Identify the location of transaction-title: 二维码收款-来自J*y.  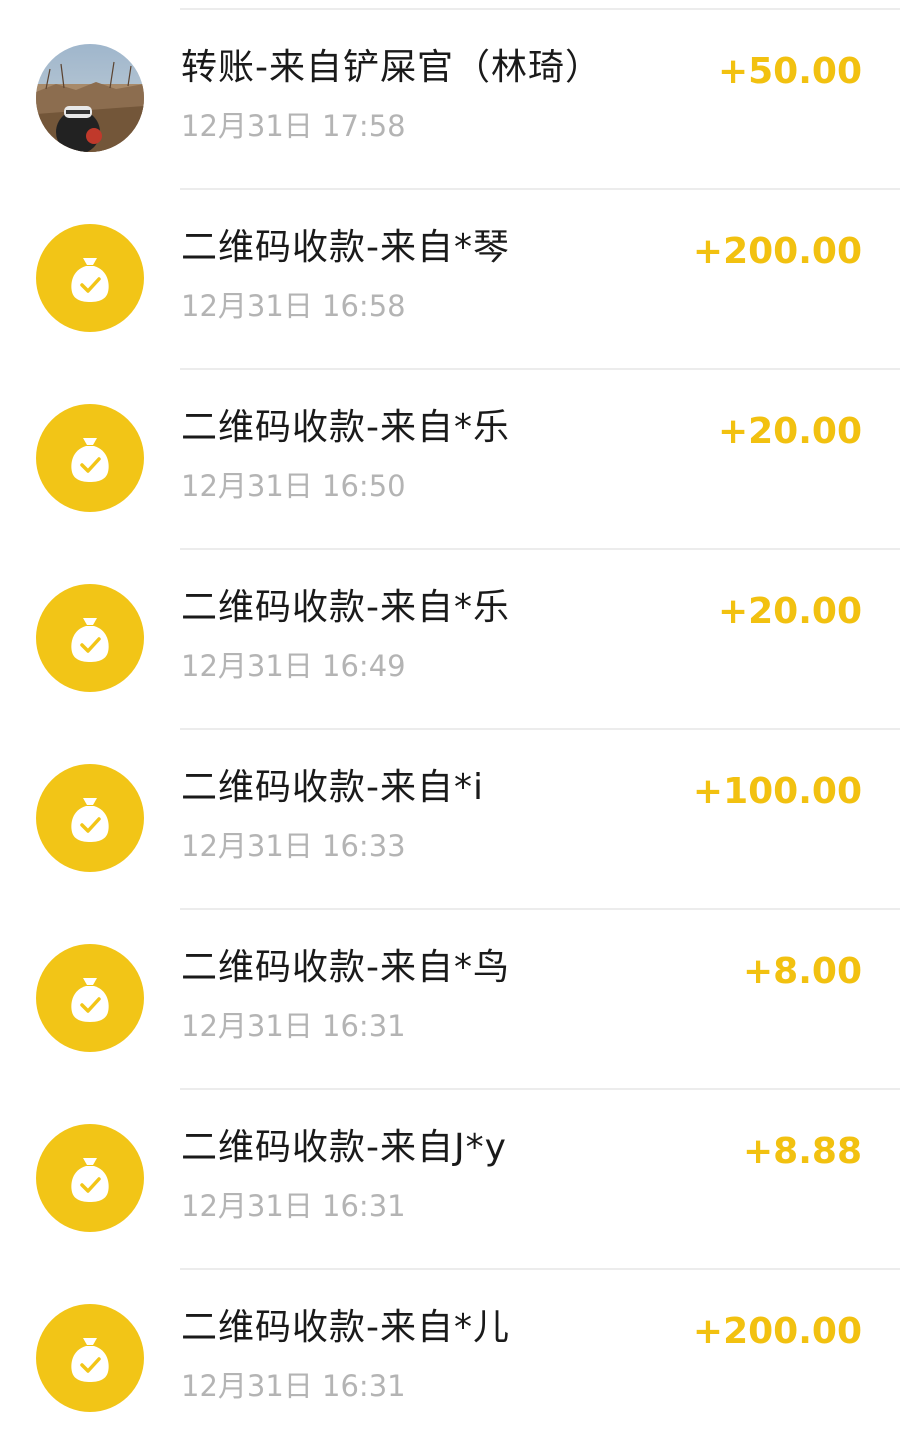
(344, 1147).